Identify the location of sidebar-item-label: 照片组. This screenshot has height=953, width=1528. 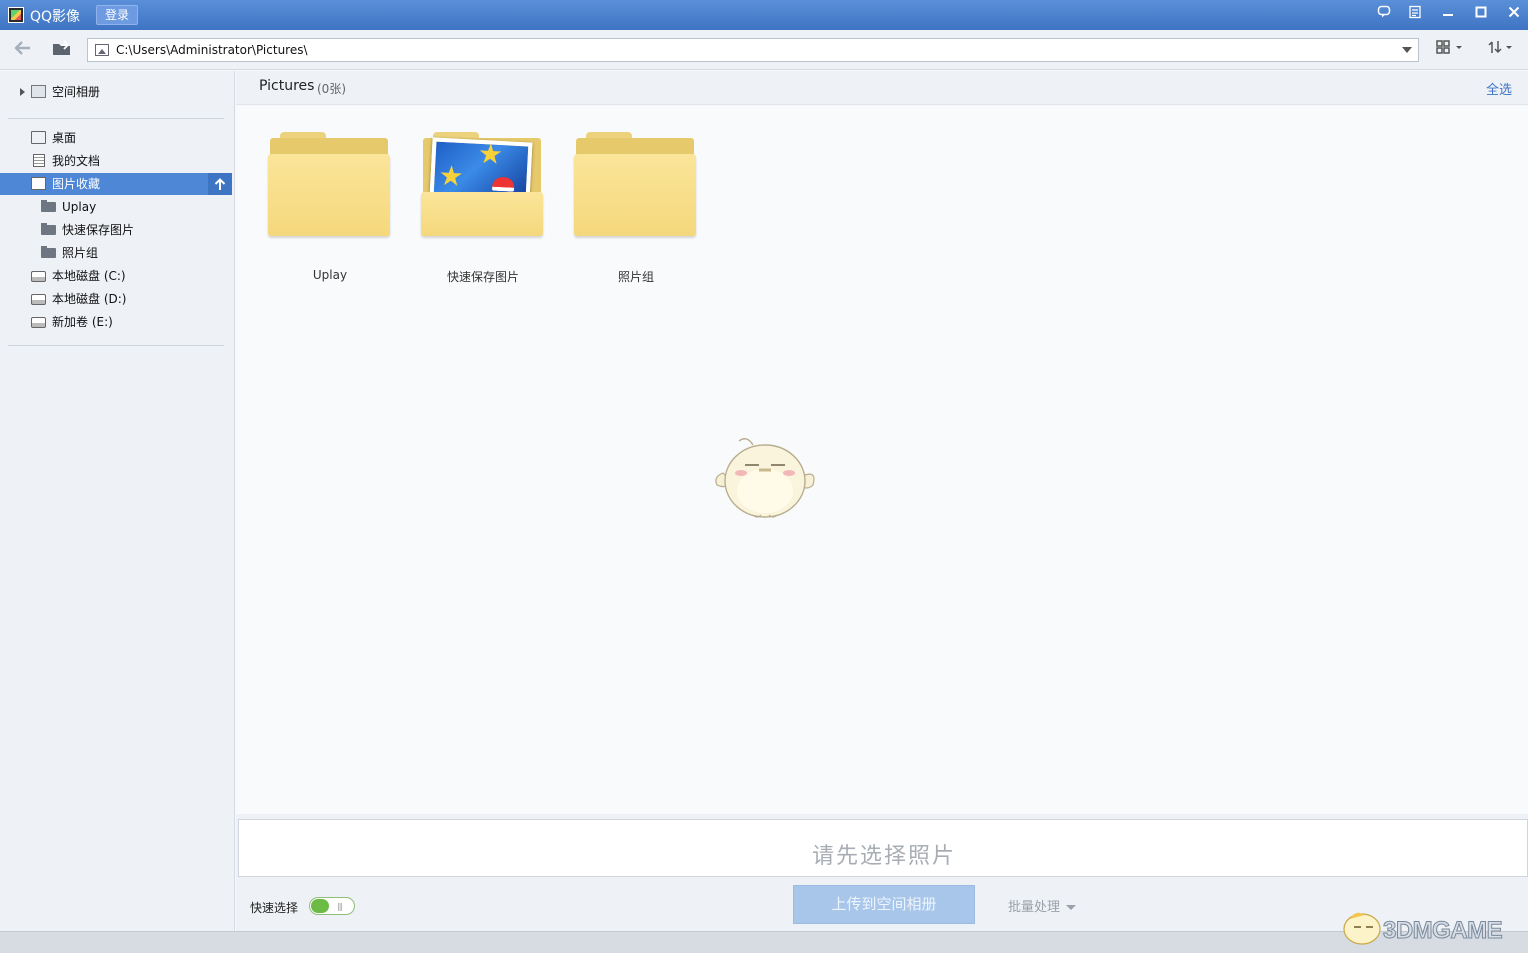
(80, 253).